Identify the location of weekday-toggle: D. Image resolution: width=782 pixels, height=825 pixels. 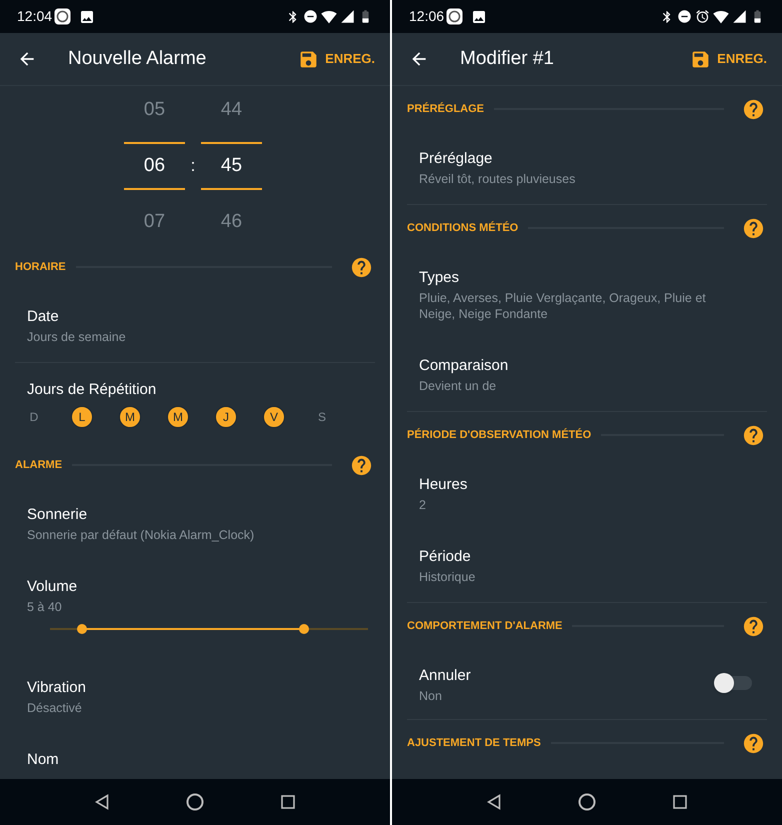
(34, 417).